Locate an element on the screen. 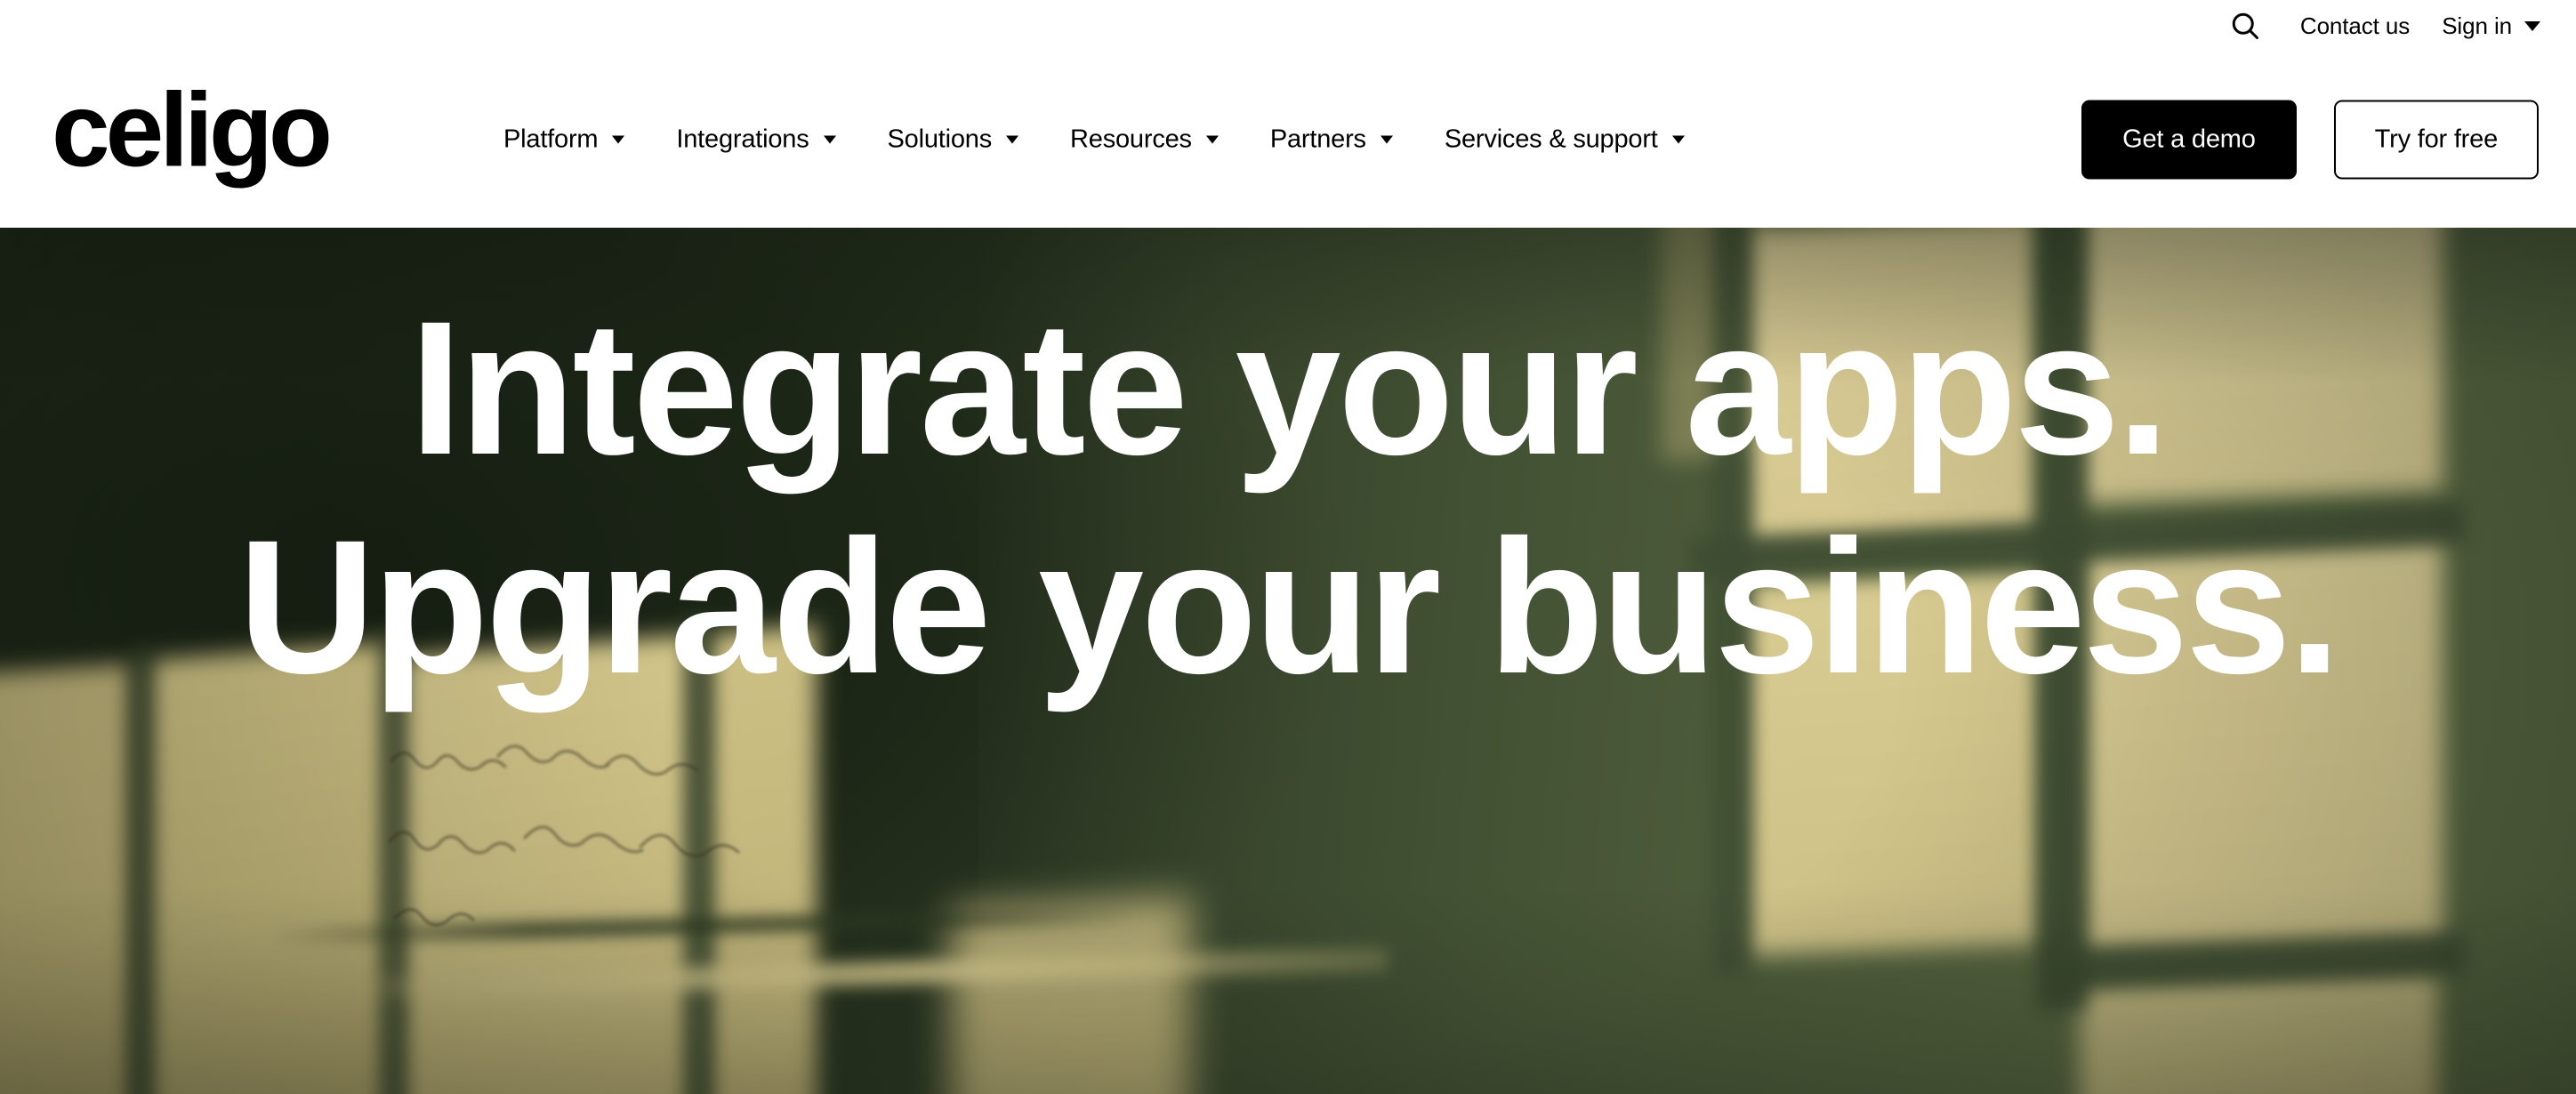 The image size is (2576, 1094). nav-item-resources: Resources is located at coordinates (1144, 140).